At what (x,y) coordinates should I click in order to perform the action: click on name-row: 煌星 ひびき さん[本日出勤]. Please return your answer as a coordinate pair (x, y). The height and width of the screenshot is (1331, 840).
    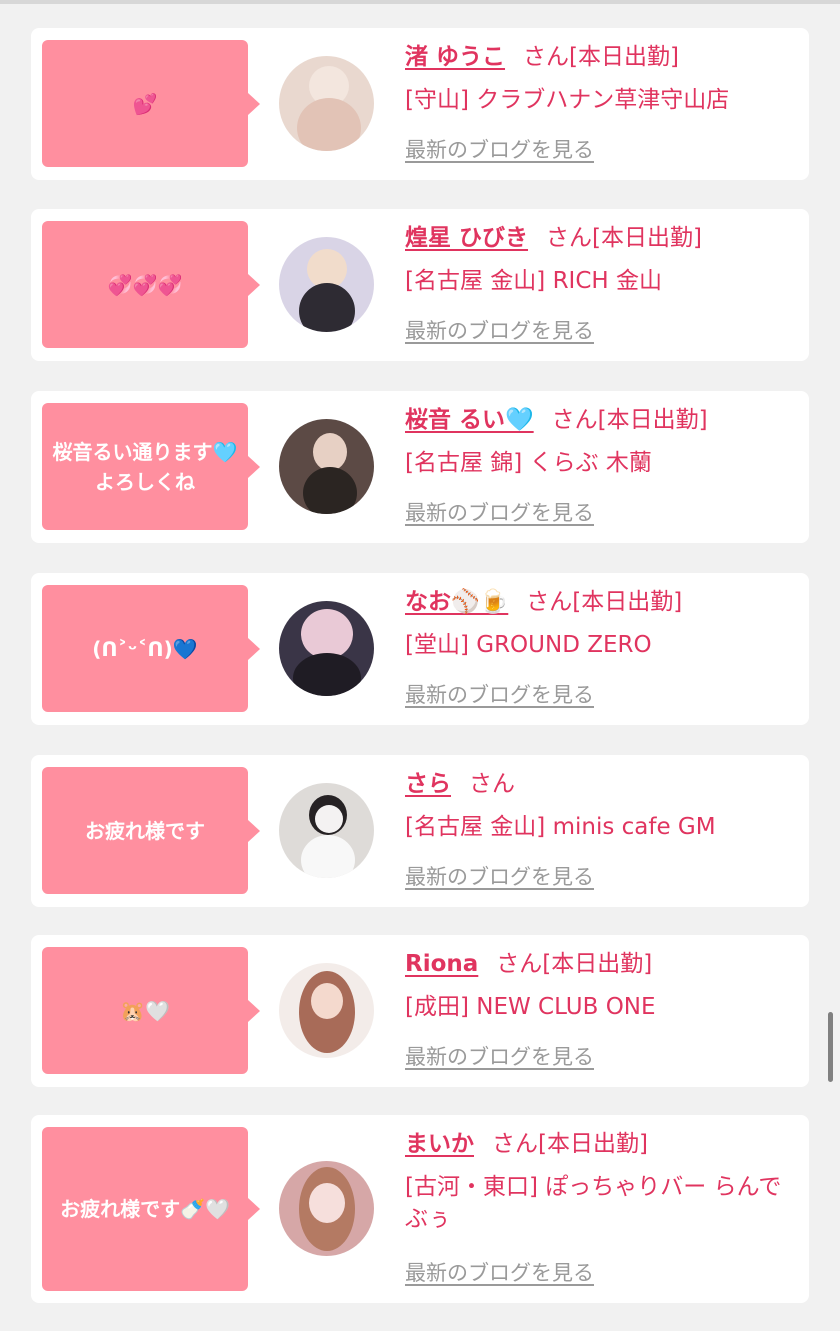
    Looking at the image, I should click on (553, 238).